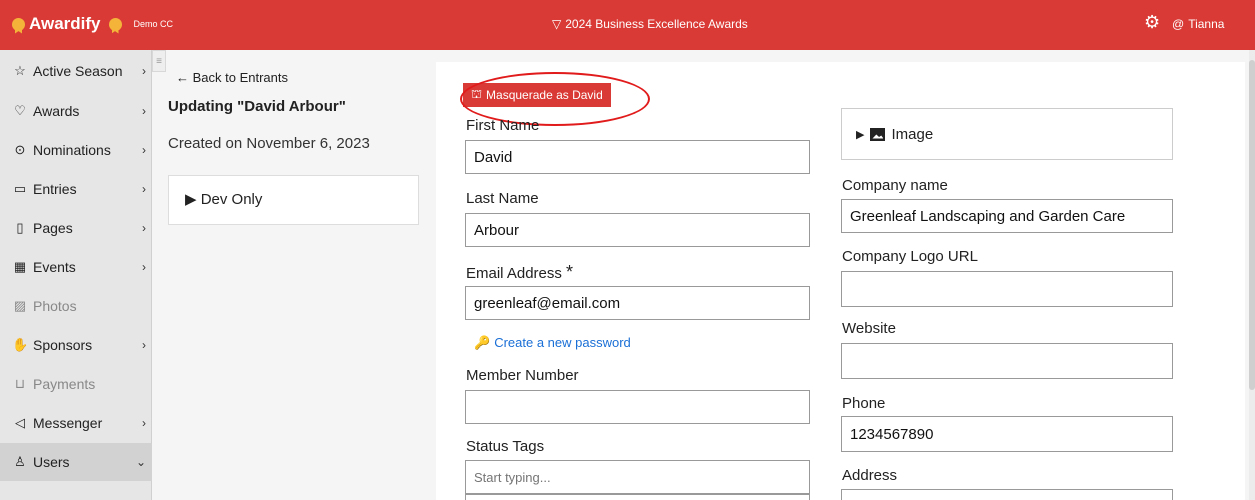 This screenshot has width=1255, height=500. What do you see at coordinates (51, 462) in the screenshot?
I see `sidebar-item-label: Users` at bounding box center [51, 462].